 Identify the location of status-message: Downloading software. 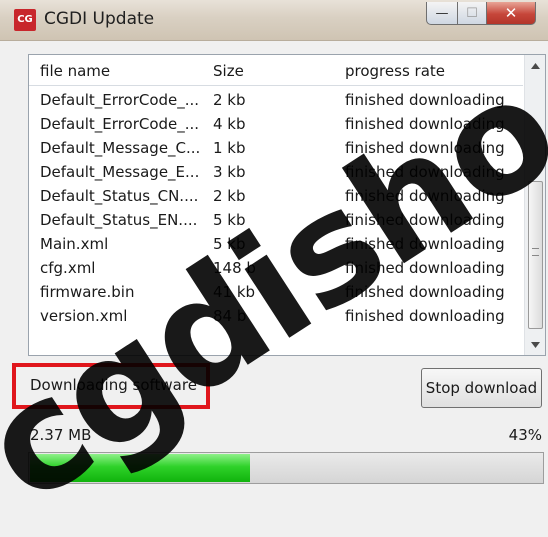
(113, 385).